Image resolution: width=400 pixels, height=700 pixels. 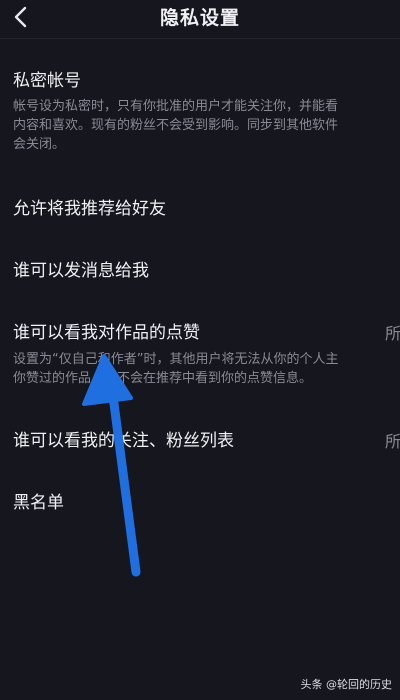 I want to click on setting-who-can-see-follow-list: 谁可以看我的关注、粉丝列表 所, so click(x=200, y=442).